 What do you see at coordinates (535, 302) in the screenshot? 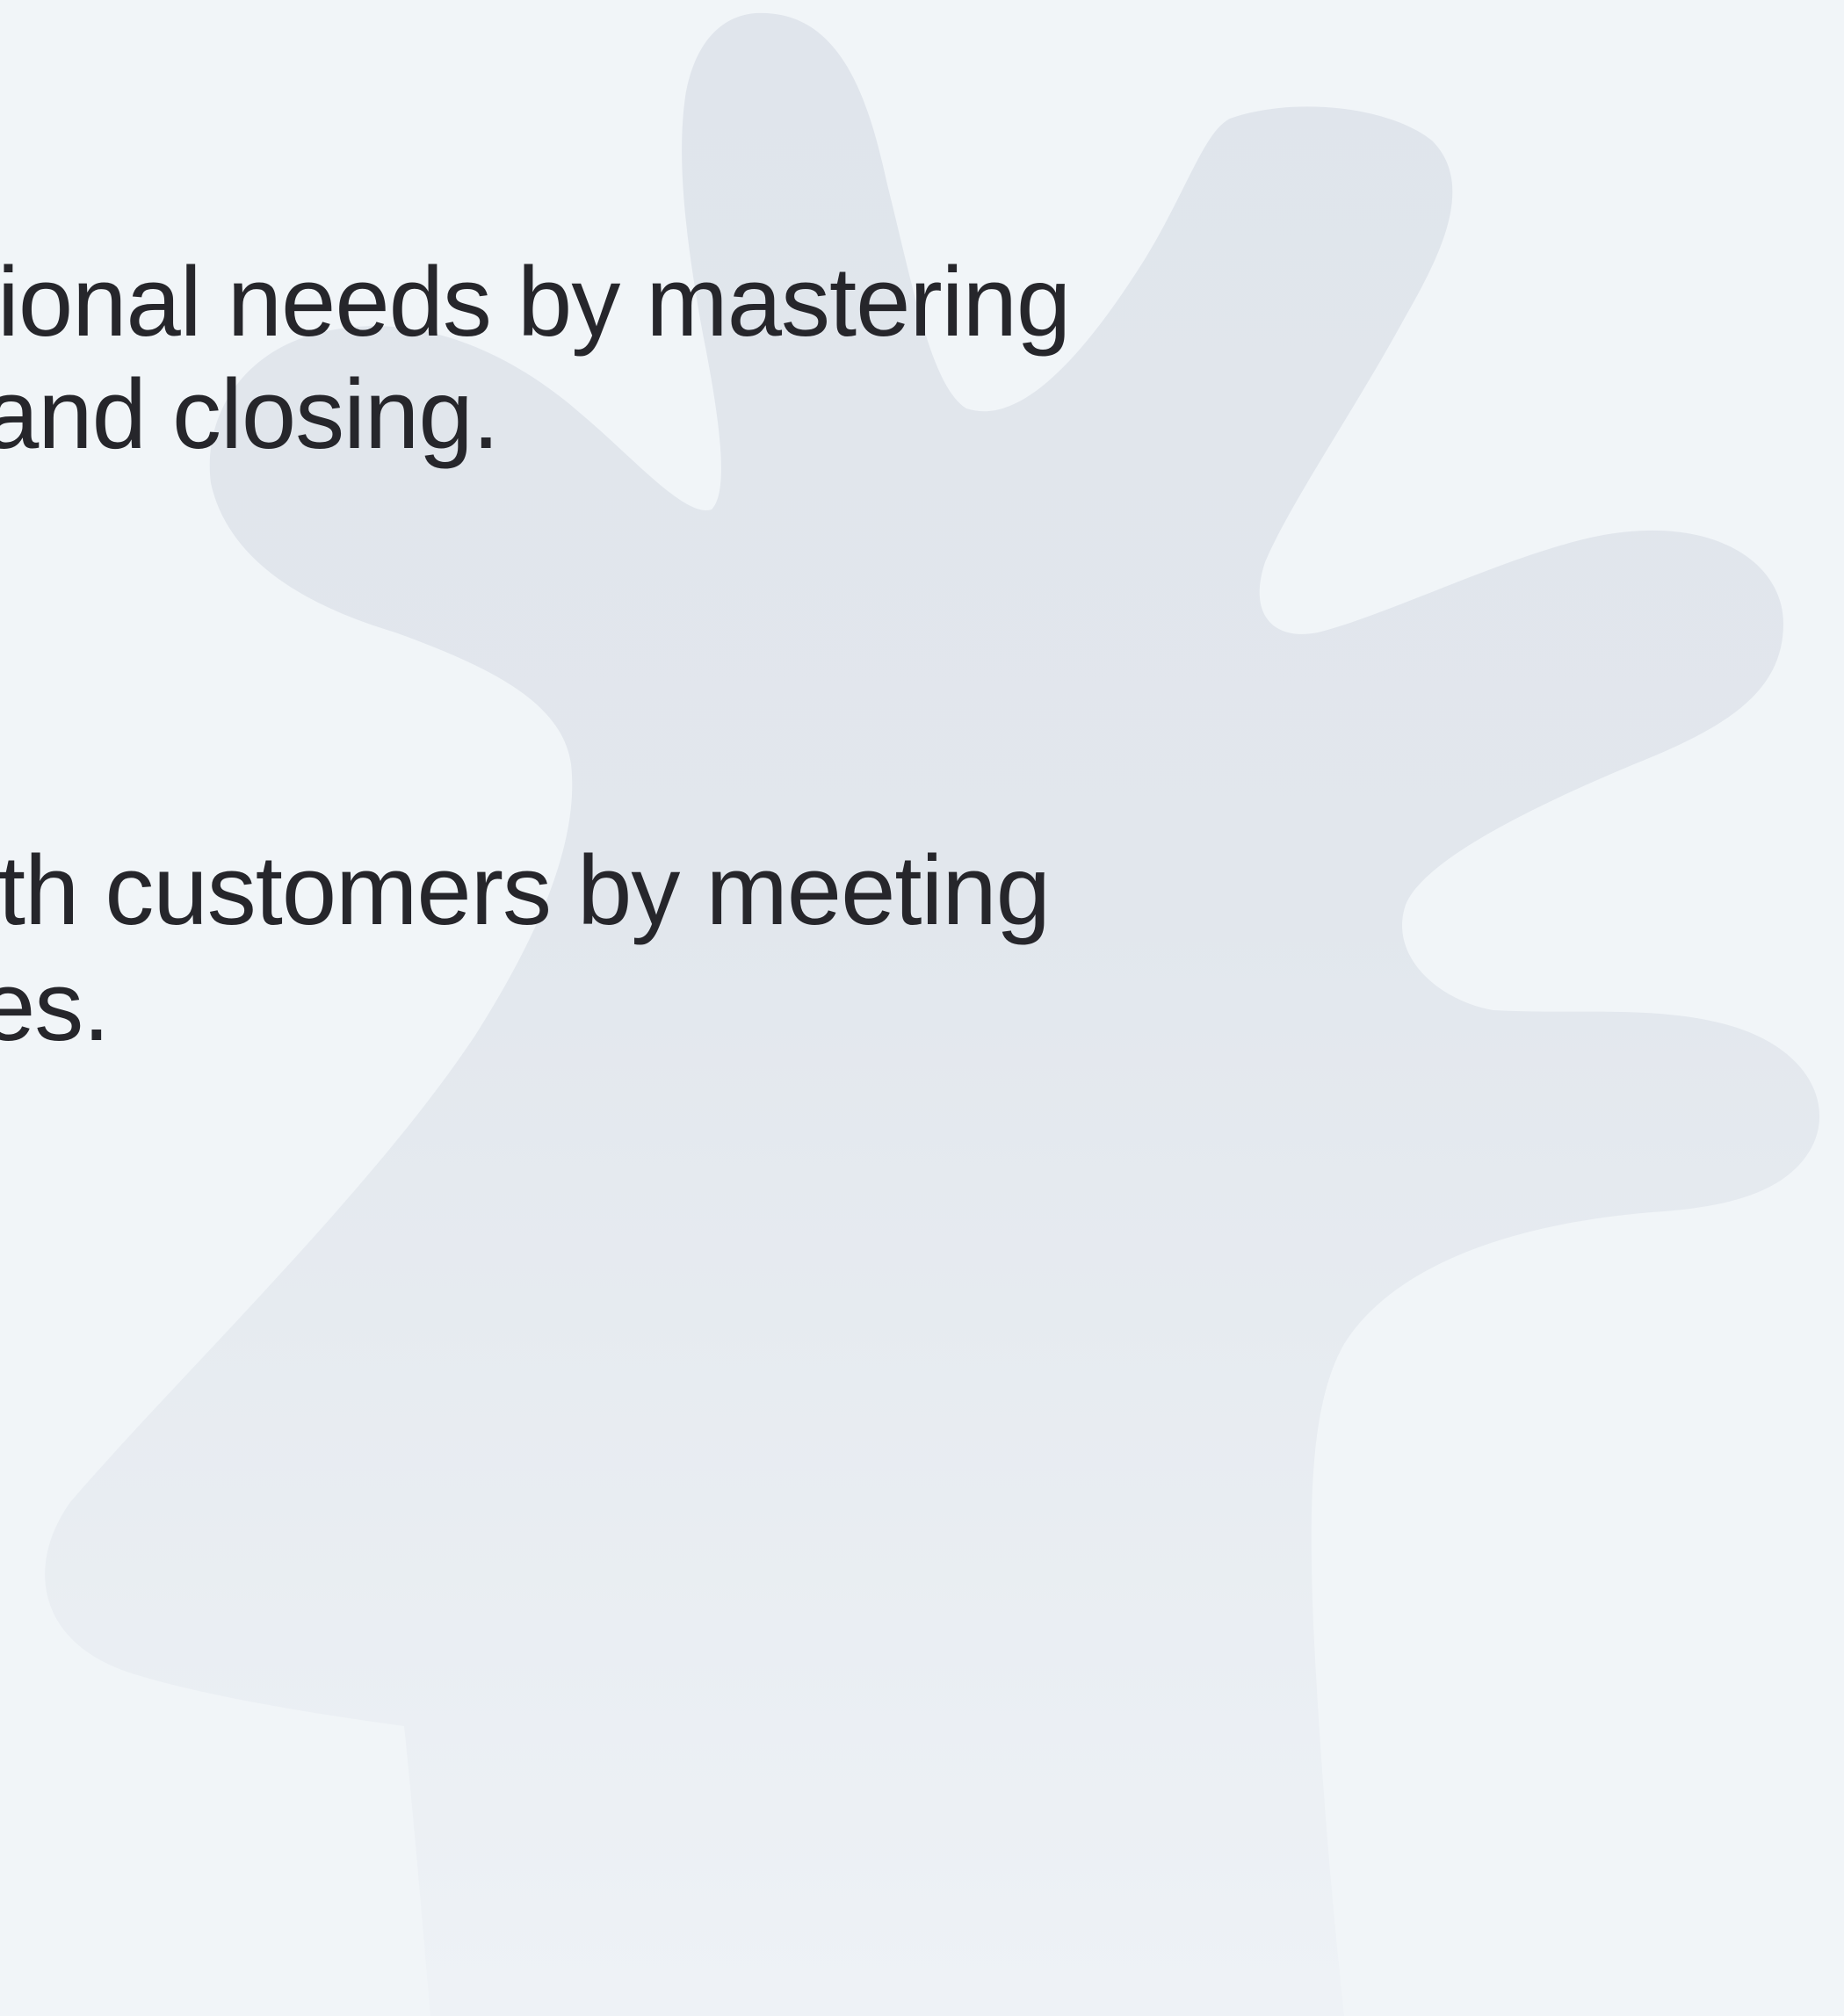
I see `paragraph-1-line-1: sional needs by mastering` at bounding box center [535, 302].